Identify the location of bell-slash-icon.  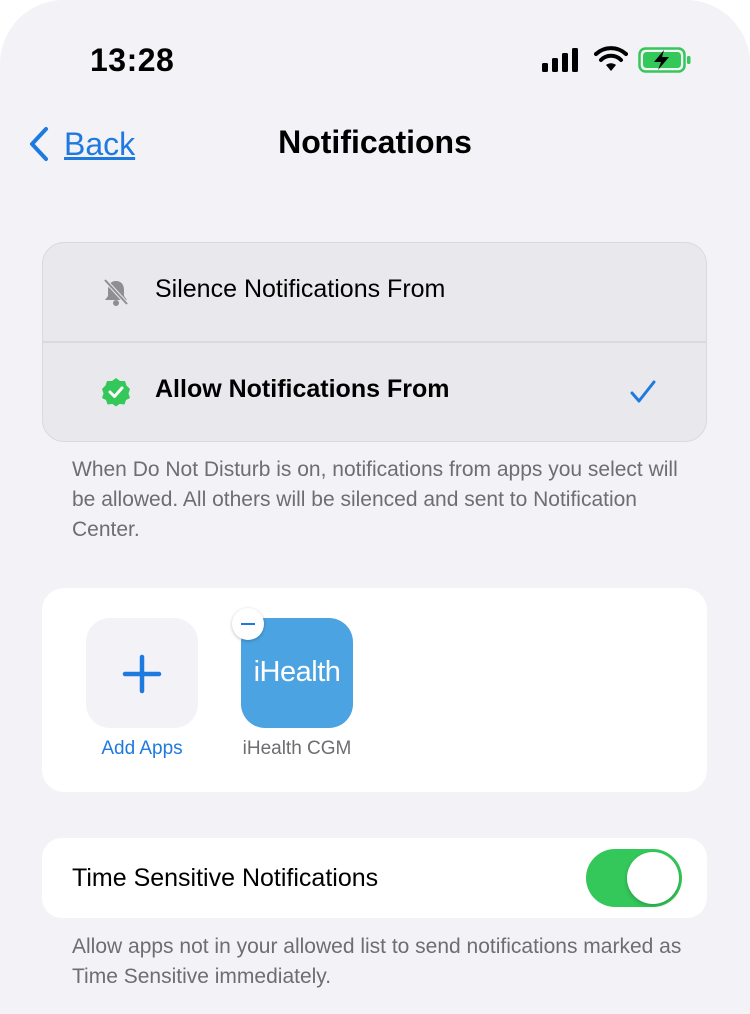
(116, 292).